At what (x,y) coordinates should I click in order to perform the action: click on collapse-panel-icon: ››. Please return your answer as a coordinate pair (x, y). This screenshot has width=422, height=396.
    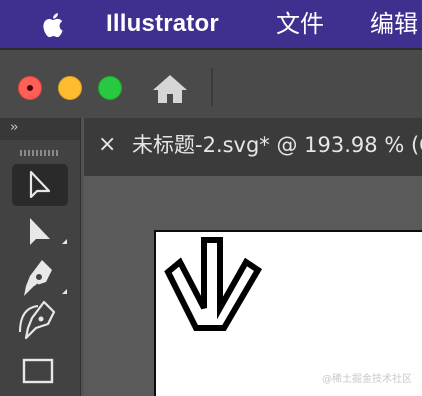
    Looking at the image, I should click on (14, 128).